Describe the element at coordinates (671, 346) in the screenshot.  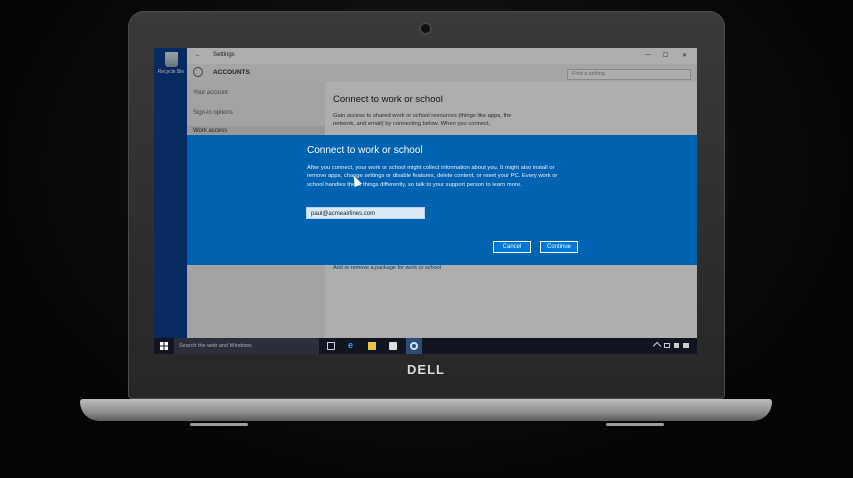
I see `system-tray` at that location.